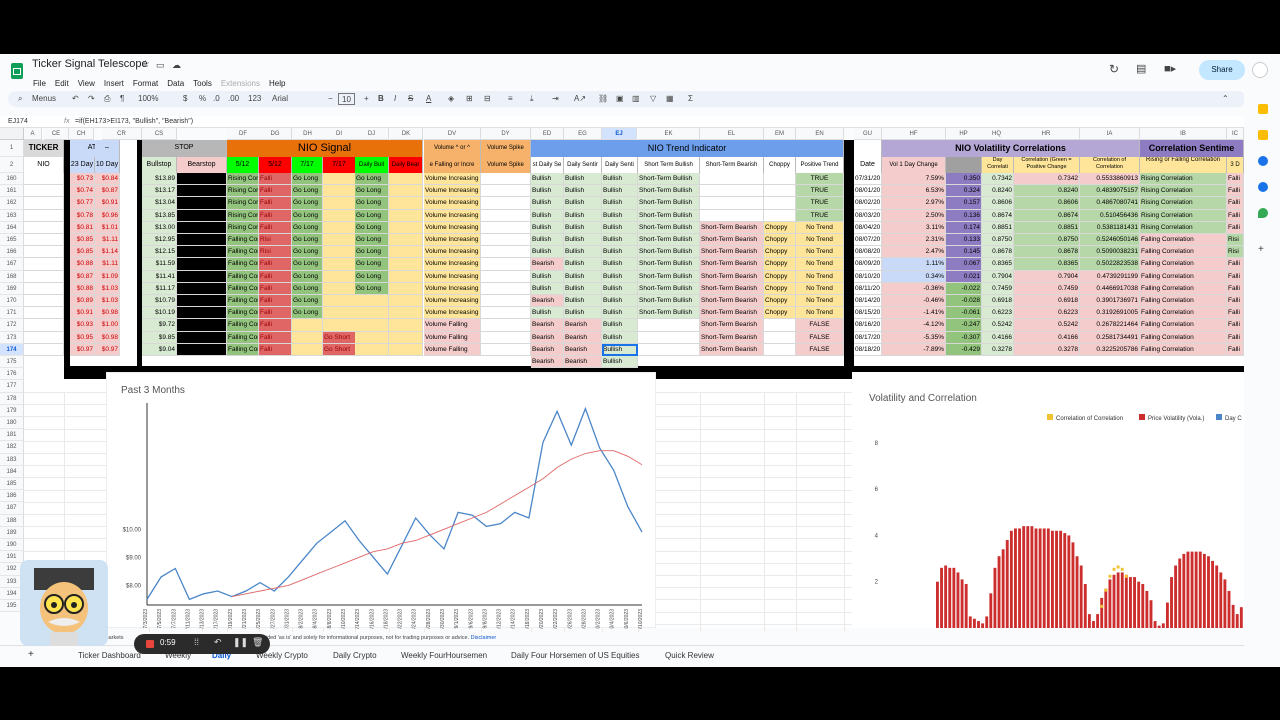  I want to click on contacts-icon, so click(1263, 187).